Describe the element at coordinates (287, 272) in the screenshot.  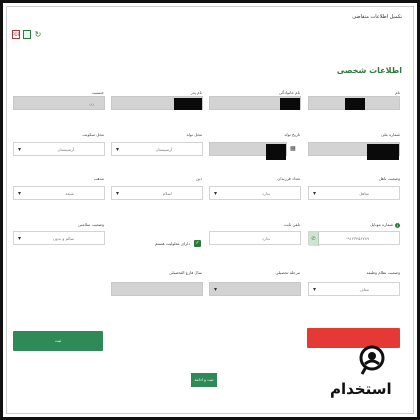
I see `education-label: مرحله تحصیلی` at that location.